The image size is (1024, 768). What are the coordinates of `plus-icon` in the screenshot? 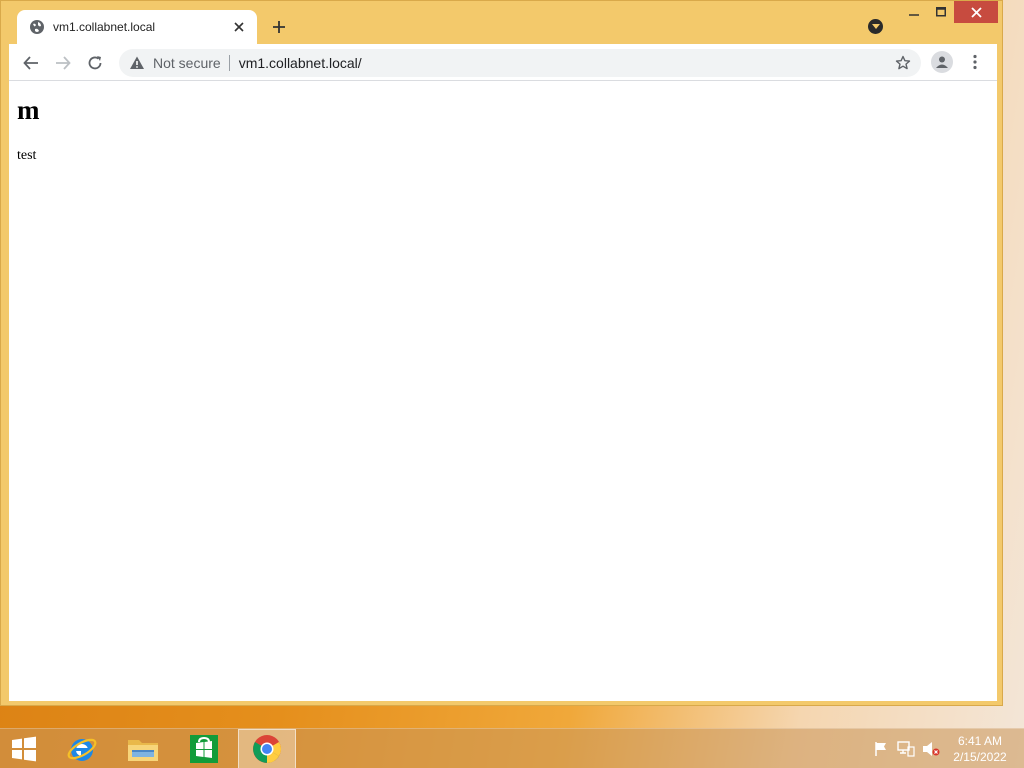 It's located at (279, 27).